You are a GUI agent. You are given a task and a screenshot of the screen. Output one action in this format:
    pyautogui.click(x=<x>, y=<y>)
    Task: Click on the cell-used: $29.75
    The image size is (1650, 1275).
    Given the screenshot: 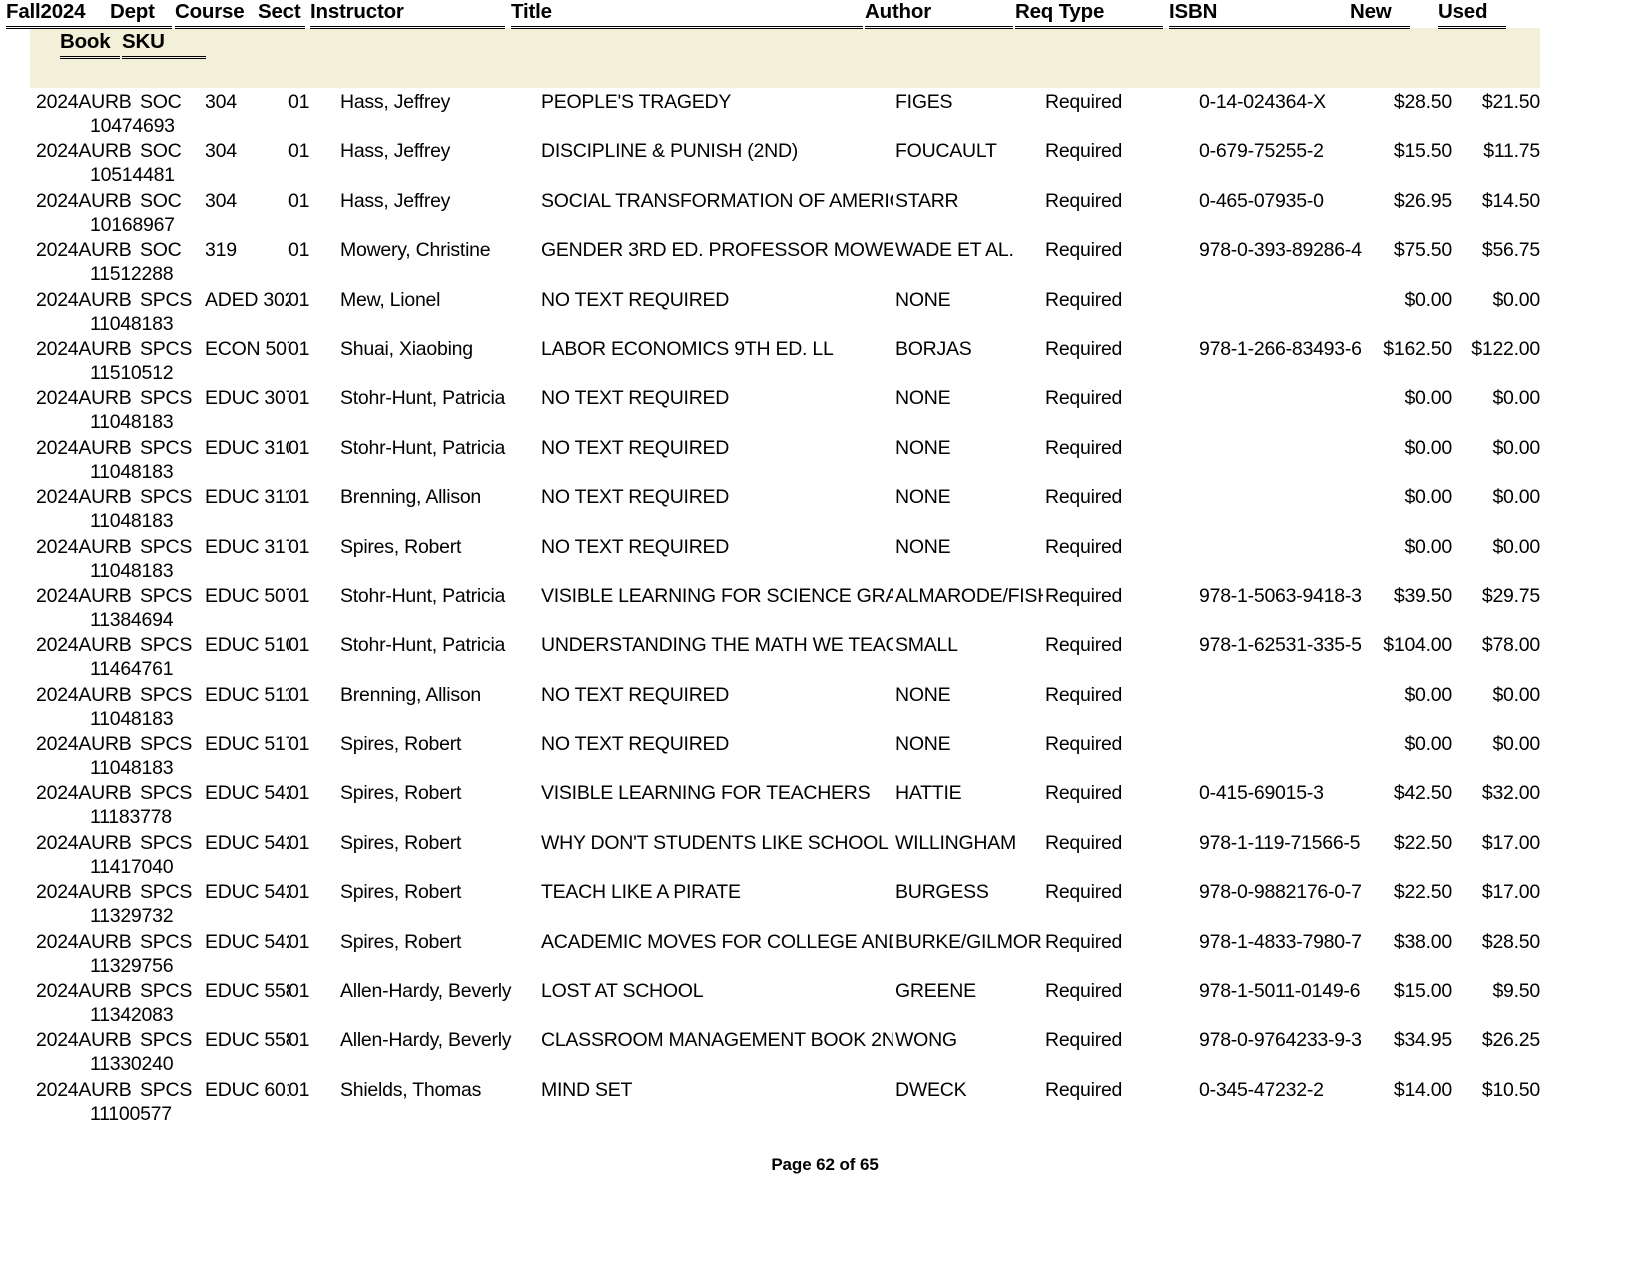 What is the action you would take?
    pyautogui.click(x=1510, y=595)
    